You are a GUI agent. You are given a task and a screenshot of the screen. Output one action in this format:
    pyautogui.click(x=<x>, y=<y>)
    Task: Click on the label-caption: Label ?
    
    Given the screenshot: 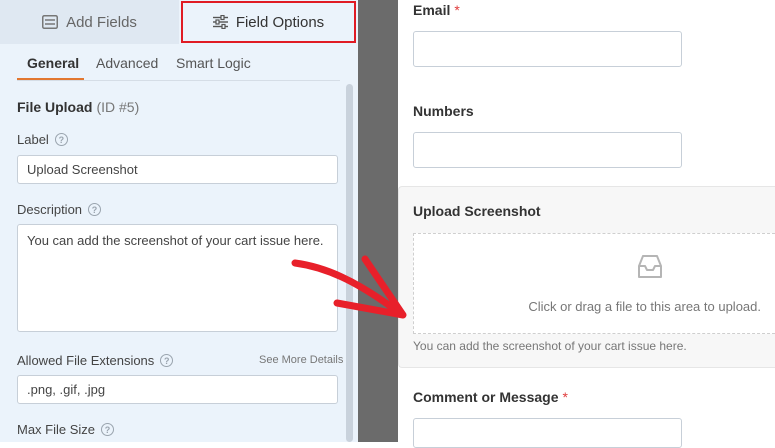 What is the action you would take?
    pyautogui.click(x=42, y=139)
    